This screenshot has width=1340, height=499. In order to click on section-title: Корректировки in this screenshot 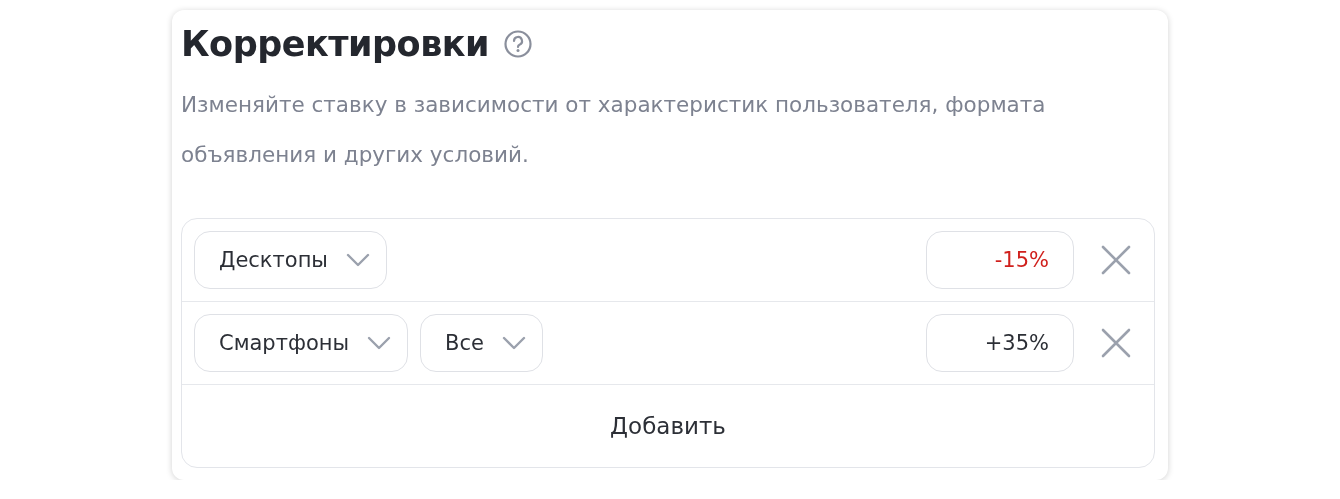, I will do `click(335, 44)`.